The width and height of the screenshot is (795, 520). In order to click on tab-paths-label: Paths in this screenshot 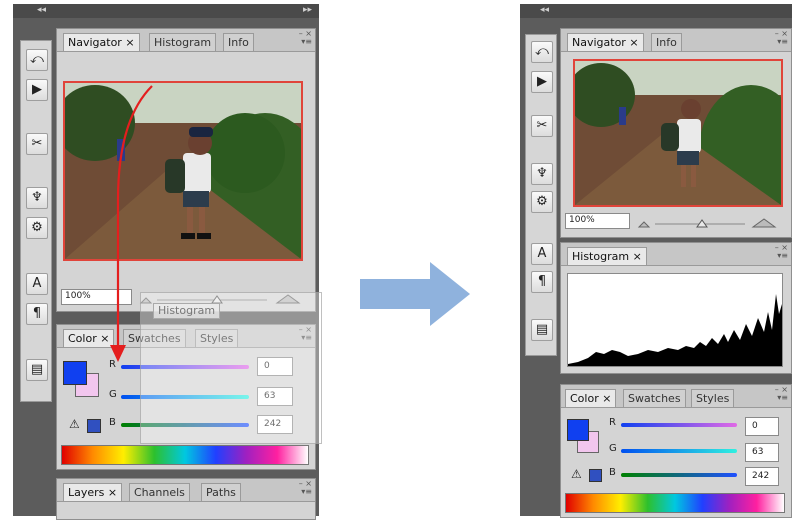, I will do `click(221, 492)`.